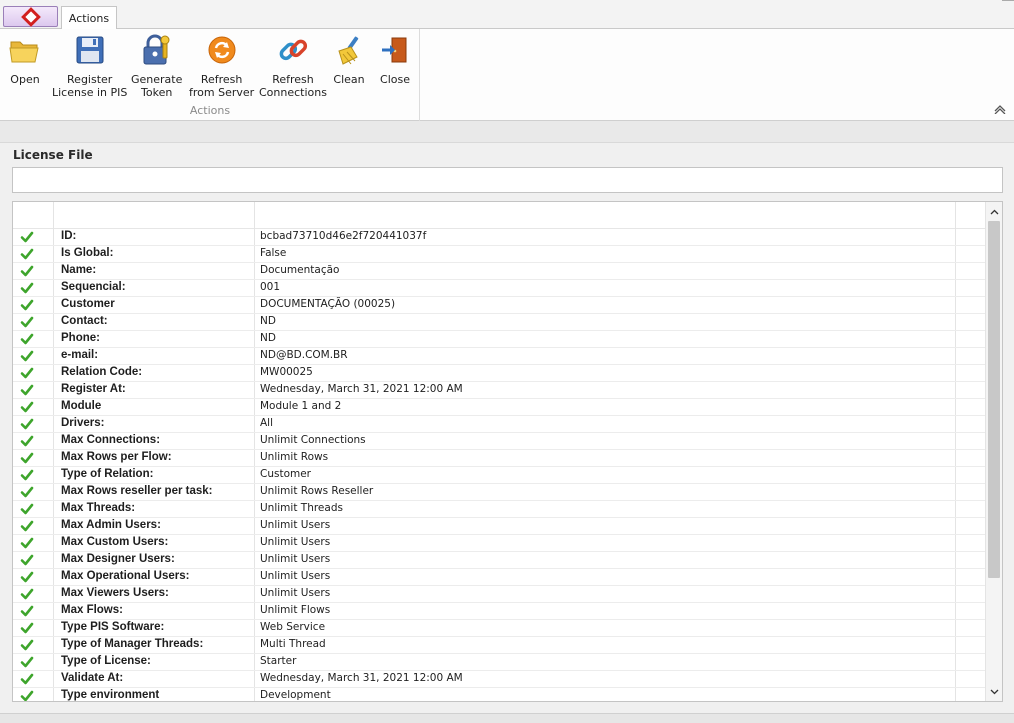  I want to click on table-row: Type of Relation: Customer, so click(499, 475).